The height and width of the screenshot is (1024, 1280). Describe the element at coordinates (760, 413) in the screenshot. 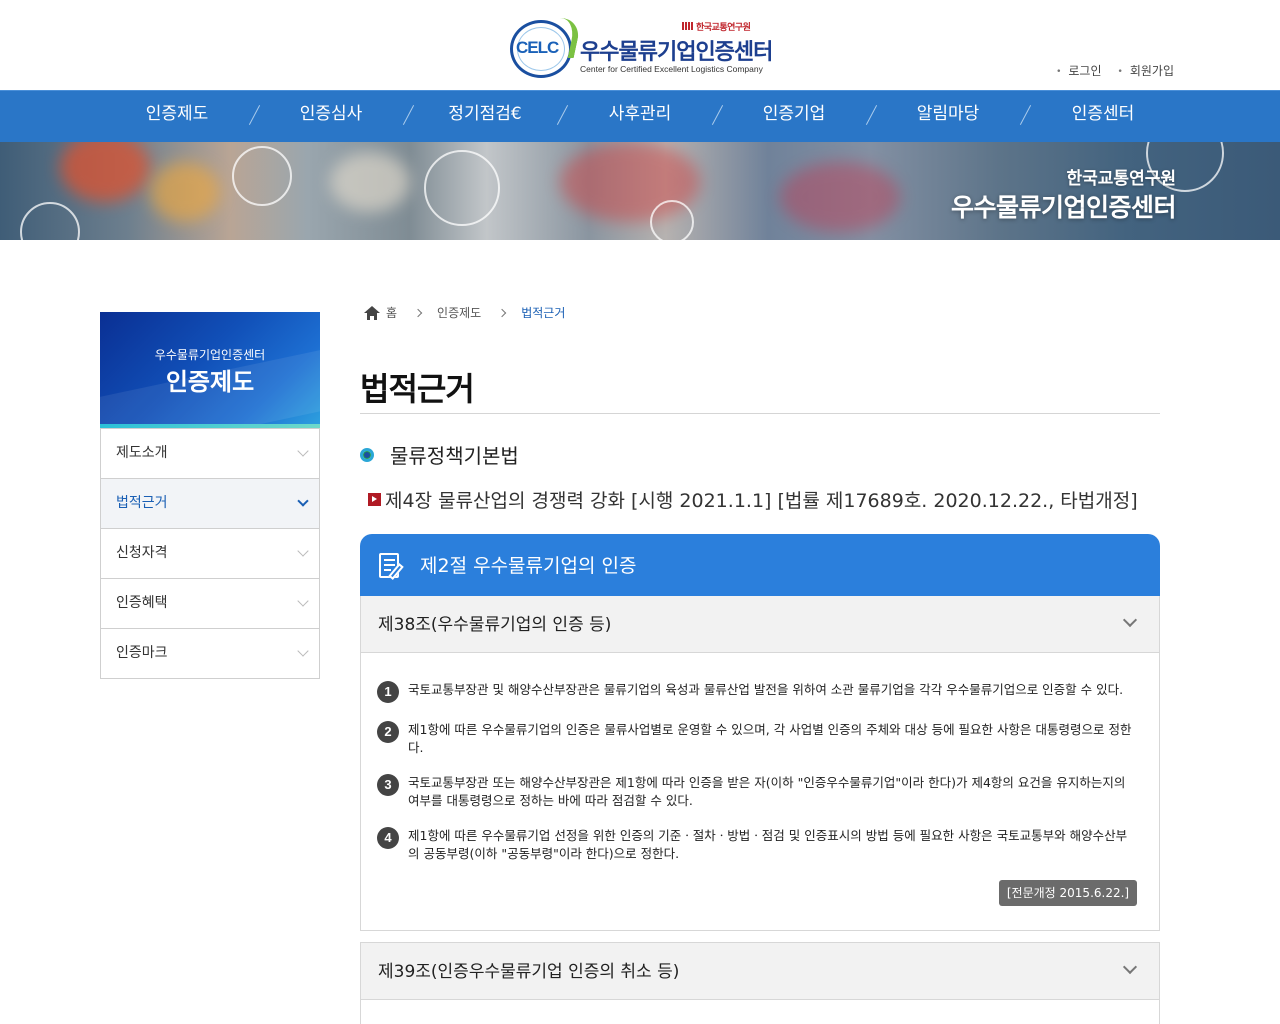

I see `title-divider` at that location.